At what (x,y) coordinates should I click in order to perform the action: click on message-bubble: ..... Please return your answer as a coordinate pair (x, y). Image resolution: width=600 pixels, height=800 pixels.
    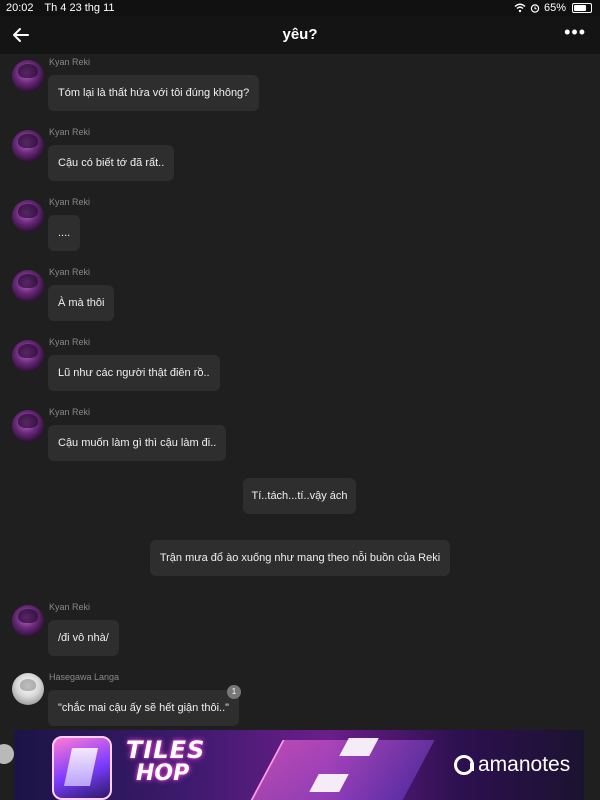
    Looking at the image, I should click on (64, 233).